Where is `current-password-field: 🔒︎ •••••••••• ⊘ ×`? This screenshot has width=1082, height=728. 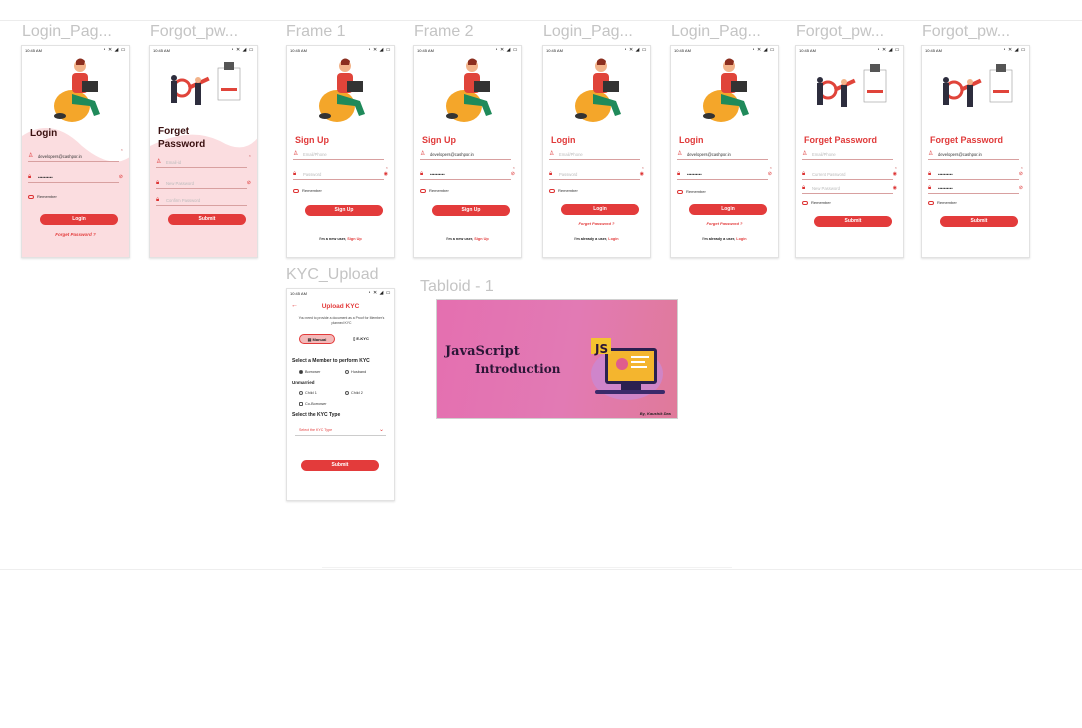
current-password-field: 🔒︎ •••••••••• ⊘ × is located at coordinates (975, 172).